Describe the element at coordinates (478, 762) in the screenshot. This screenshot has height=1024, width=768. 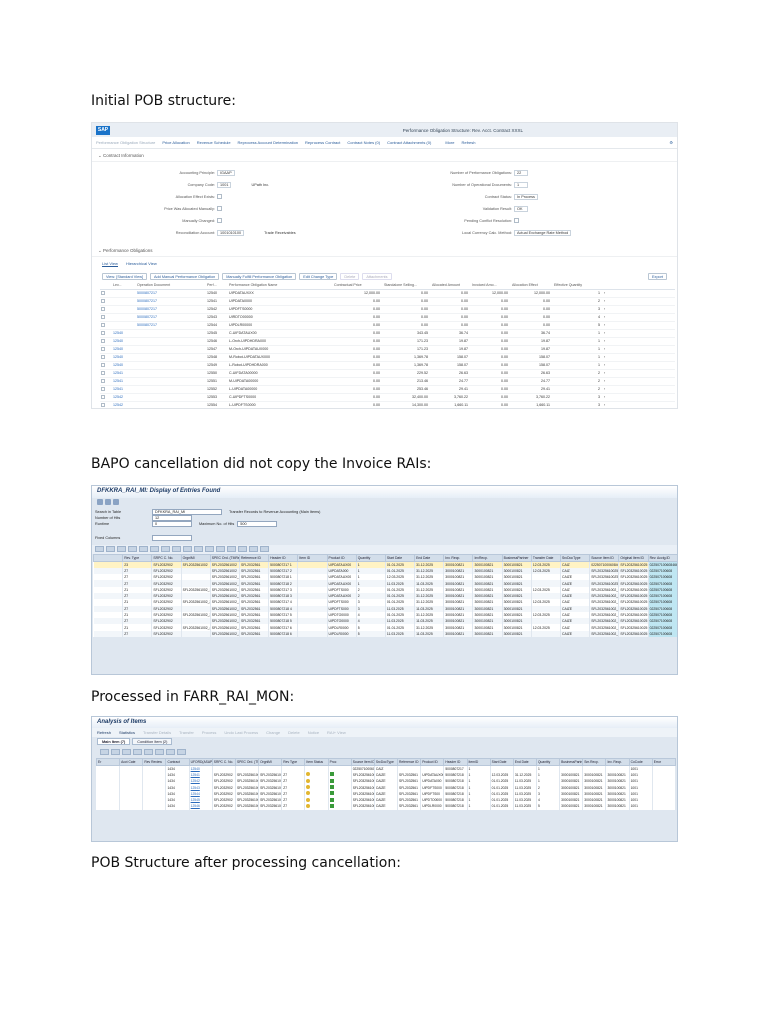
I see `mon-col-header: ItemID` at that location.